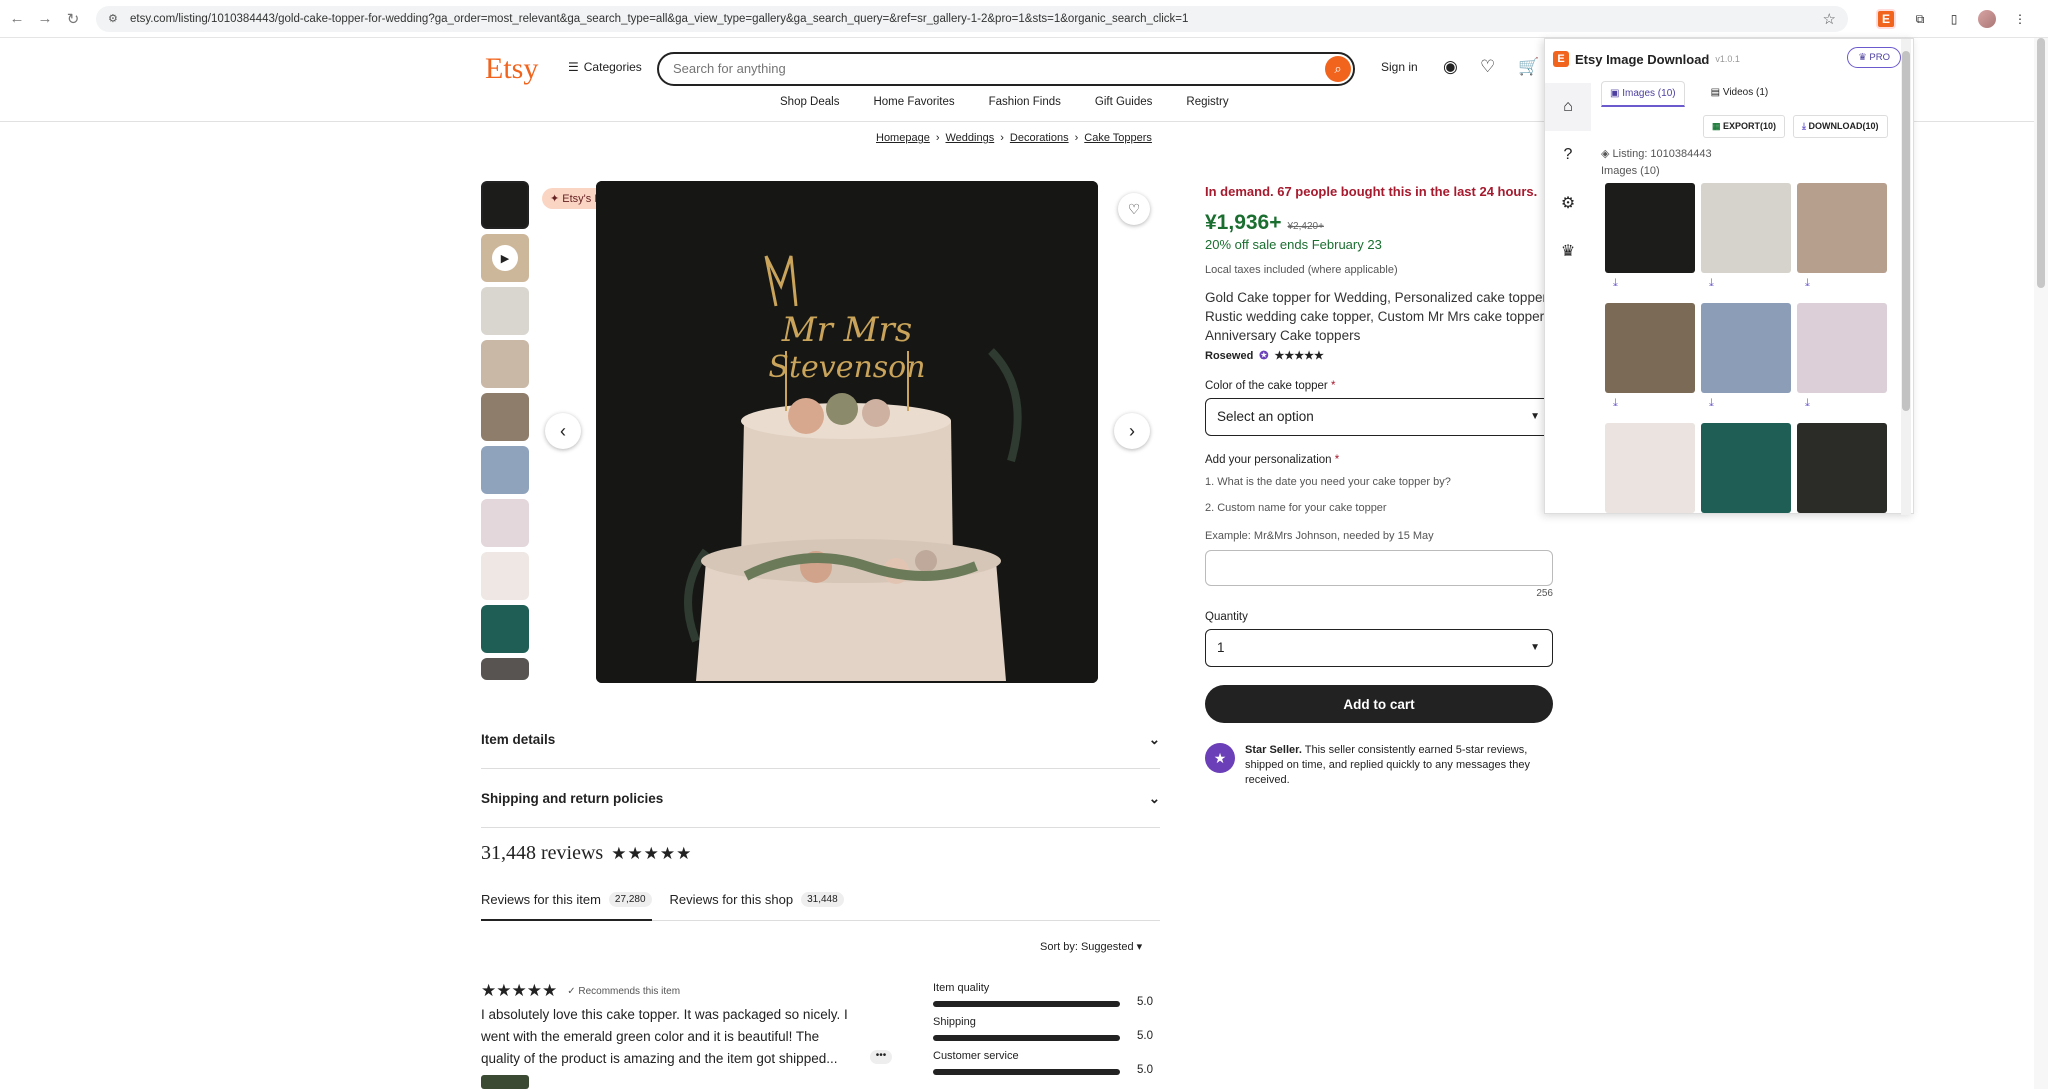  What do you see at coordinates (820, 799) in the screenshot?
I see `shipping-accordion: Shipping and return policies ⌄` at bounding box center [820, 799].